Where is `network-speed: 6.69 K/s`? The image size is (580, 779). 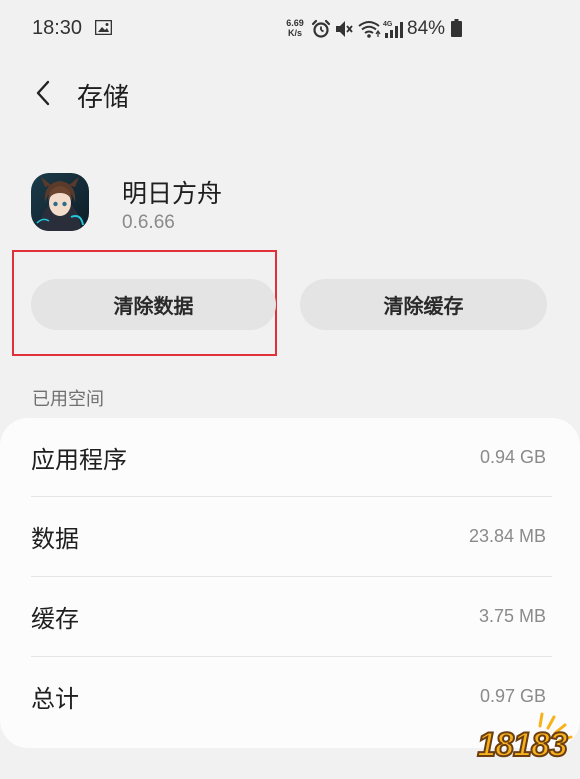
network-speed: 6.69 K/s is located at coordinates (295, 28).